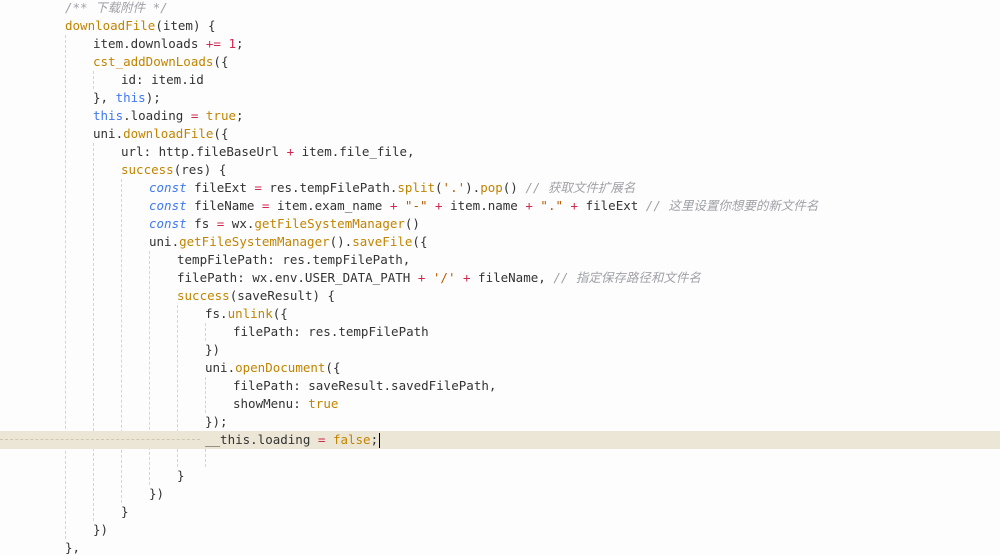  What do you see at coordinates (627, 277) in the screenshot?
I see `code-token: // 指定保存路径和文件名` at bounding box center [627, 277].